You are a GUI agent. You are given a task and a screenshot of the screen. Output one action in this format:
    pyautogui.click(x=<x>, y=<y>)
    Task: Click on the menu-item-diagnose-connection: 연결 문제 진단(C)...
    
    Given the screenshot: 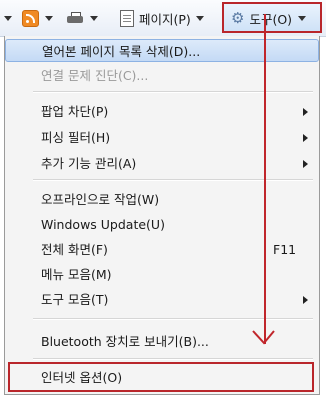 What is the action you would take?
    pyautogui.click(x=162, y=75)
    